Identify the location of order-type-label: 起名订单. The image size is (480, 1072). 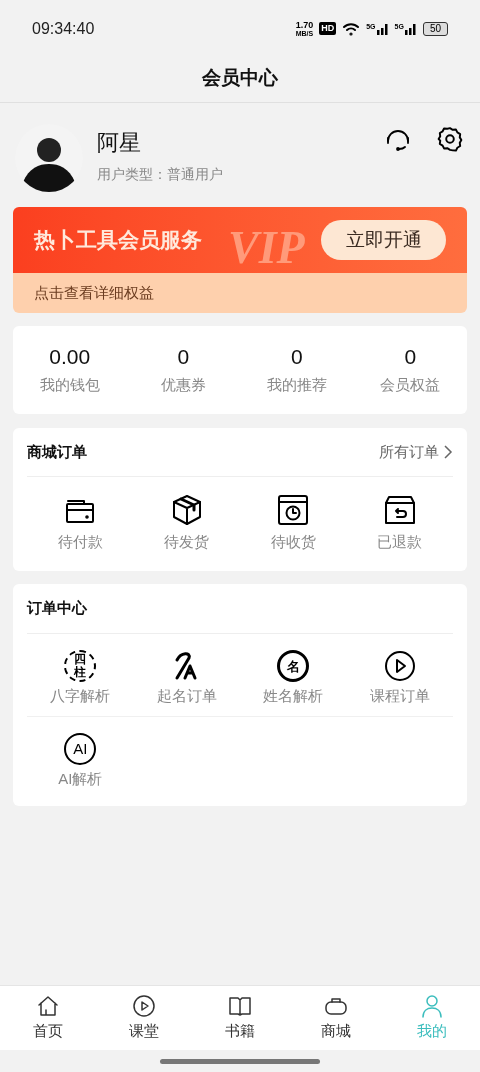
(186, 696).